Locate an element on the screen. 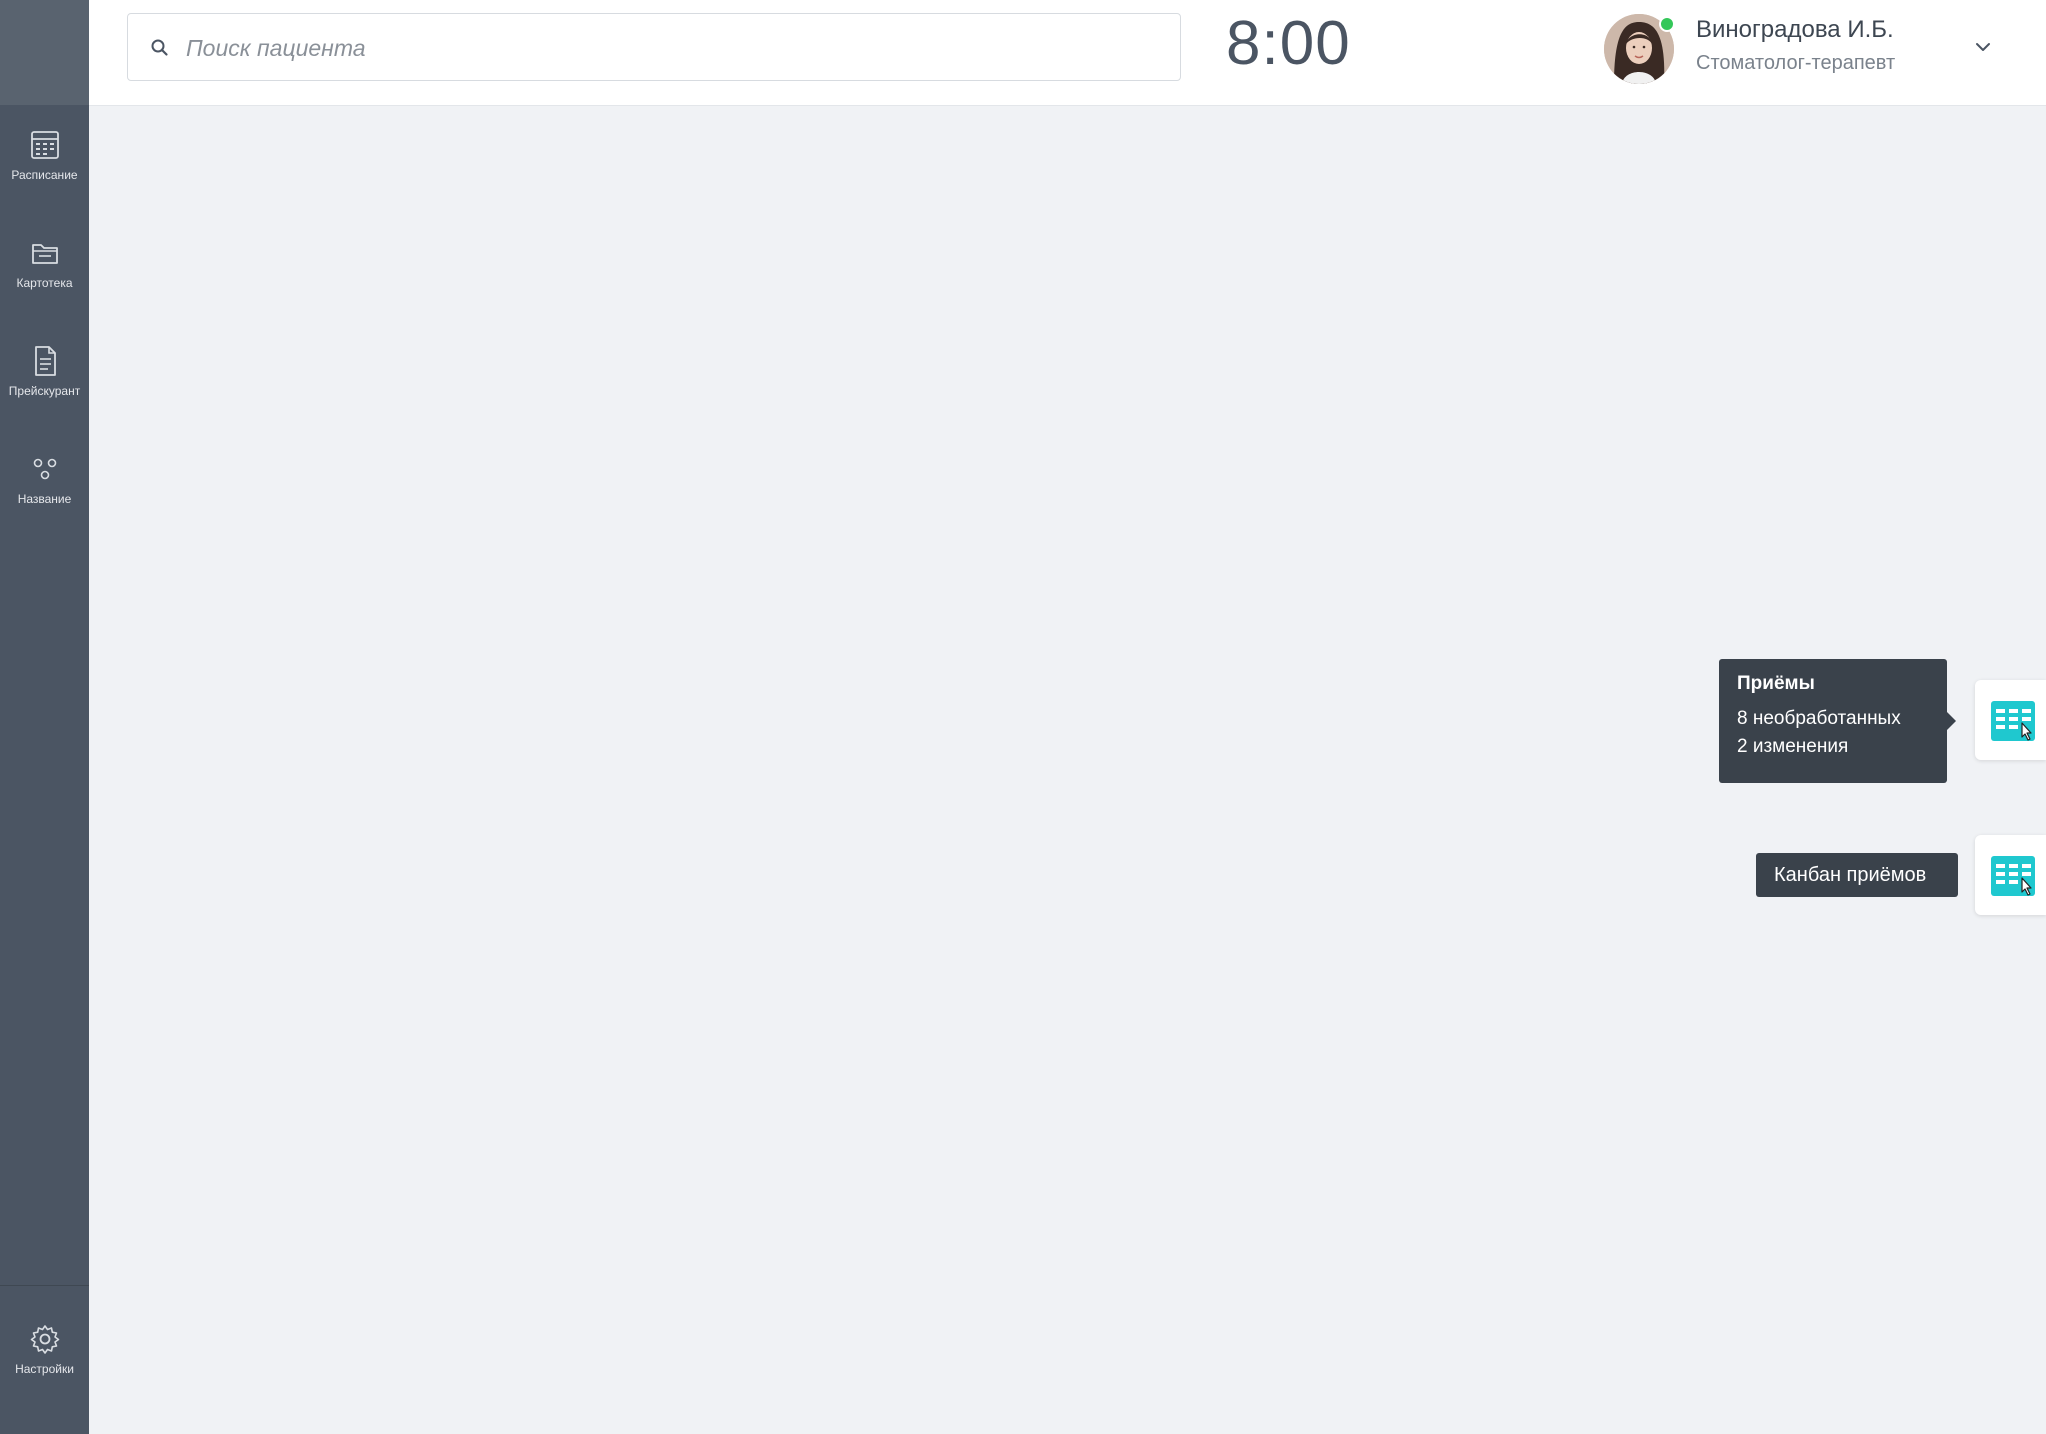 The width and height of the screenshot is (2046, 1434). sidebar-item-pricelist: Прейскурант is located at coordinates (44, 384).